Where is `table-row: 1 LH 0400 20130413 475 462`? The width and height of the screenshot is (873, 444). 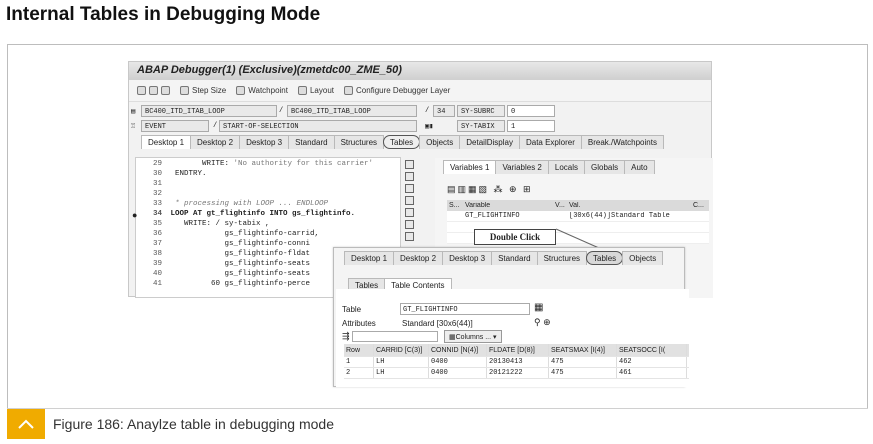
table-row: 1 LH 0400 20130413 475 462 is located at coordinates (516, 362).